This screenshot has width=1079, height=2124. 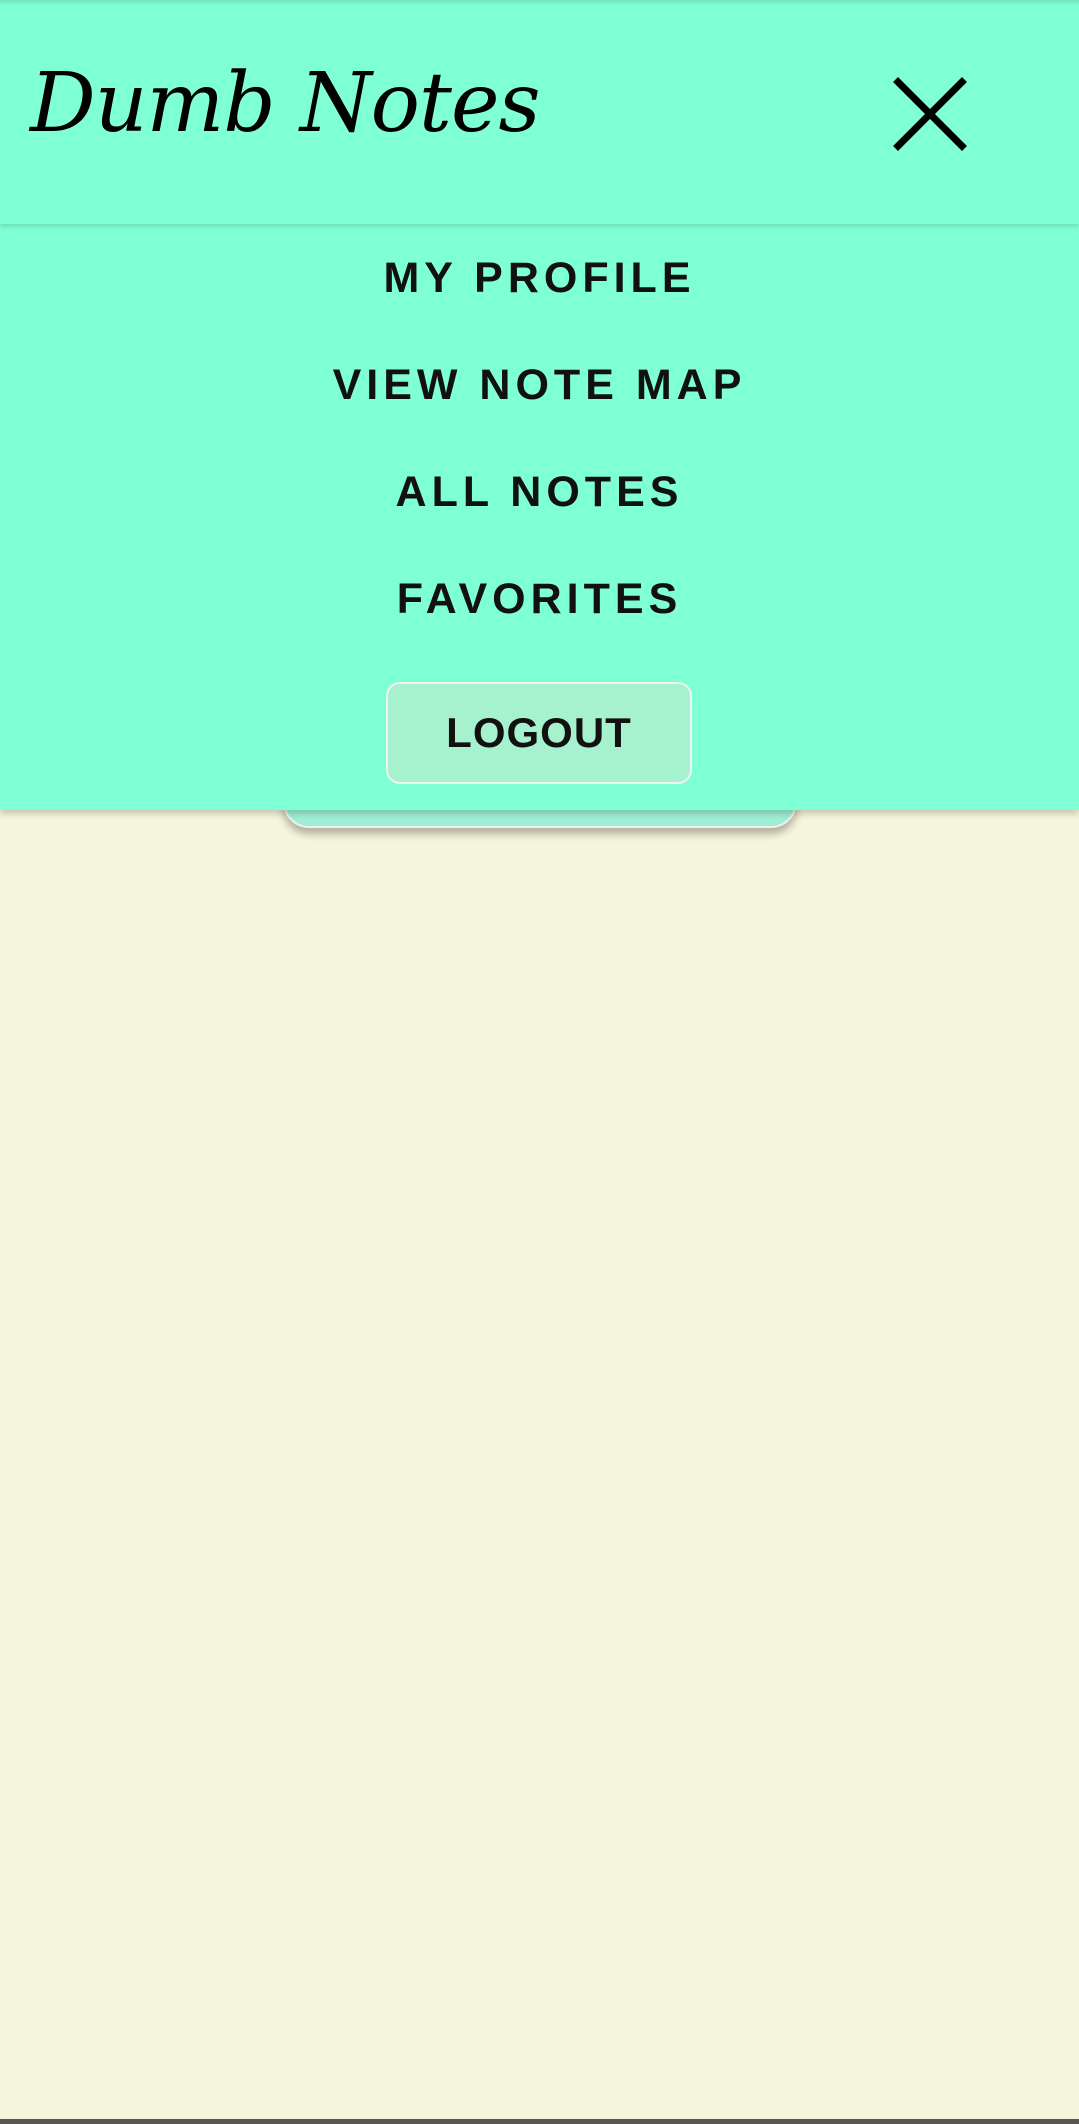 I want to click on app-title: Dumb Notes, so click(x=285, y=103).